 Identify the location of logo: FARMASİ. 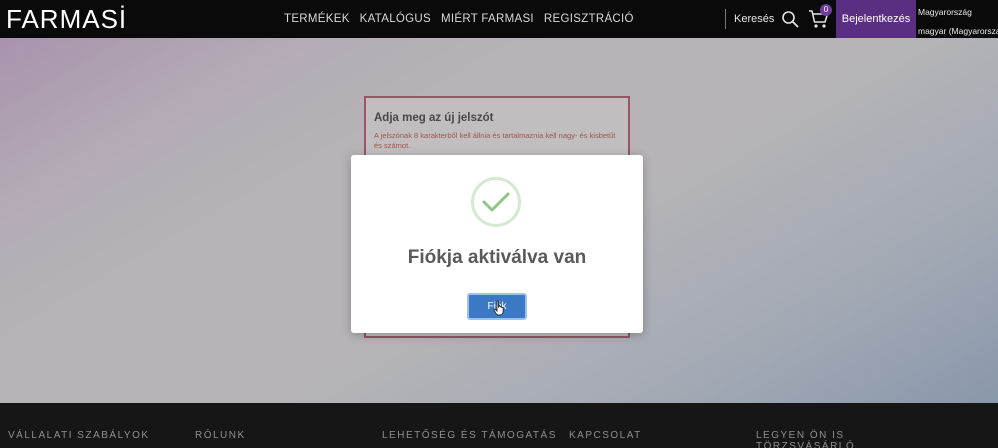
(66, 19).